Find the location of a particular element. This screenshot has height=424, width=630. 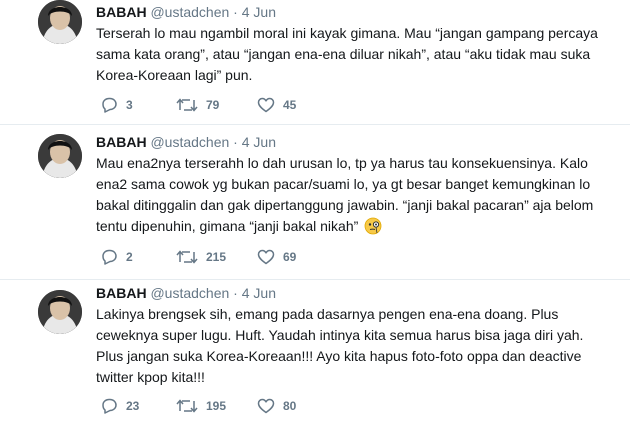

retweet-count: 195 is located at coordinates (216, 406).